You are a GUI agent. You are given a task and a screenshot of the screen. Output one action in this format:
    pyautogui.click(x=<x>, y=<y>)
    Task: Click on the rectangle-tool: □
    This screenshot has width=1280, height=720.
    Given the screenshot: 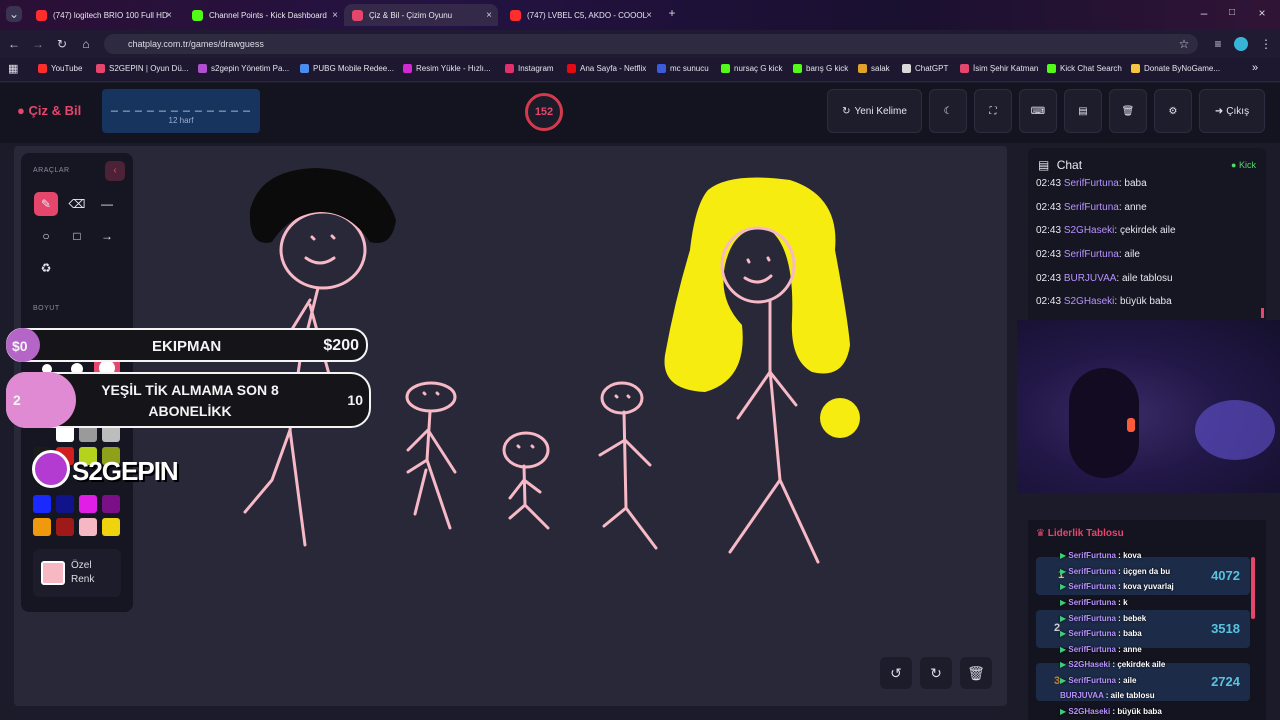 What is the action you would take?
    pyautogui.click(x=77, y=236)
    